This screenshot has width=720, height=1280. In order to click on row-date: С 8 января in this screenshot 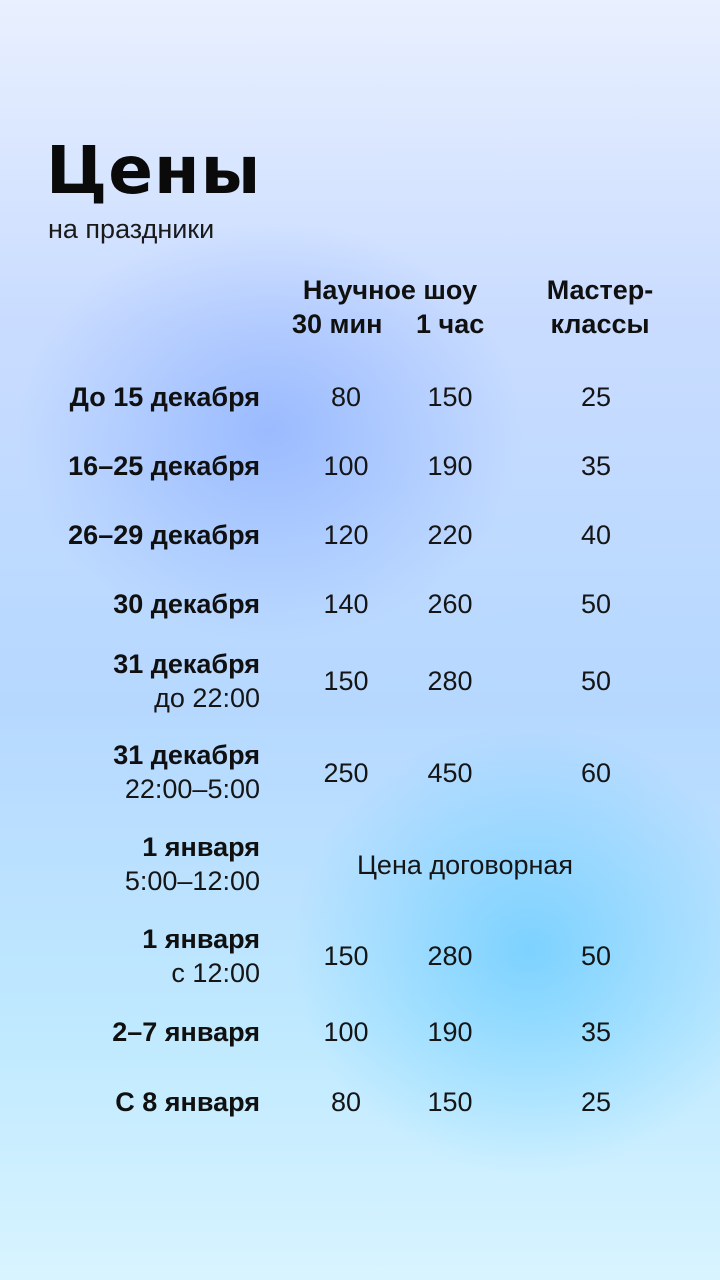, I will do `click(187, 1102)`.